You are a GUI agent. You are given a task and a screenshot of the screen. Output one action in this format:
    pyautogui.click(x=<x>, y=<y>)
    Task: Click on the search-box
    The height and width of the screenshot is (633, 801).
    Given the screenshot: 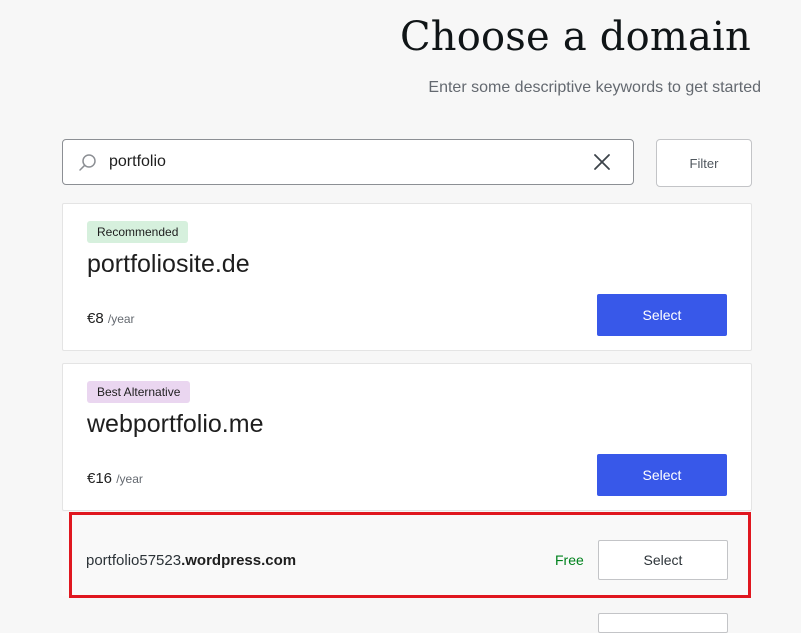 What is the action you would take?
    pyautogui.click(x=348, y=162)
    